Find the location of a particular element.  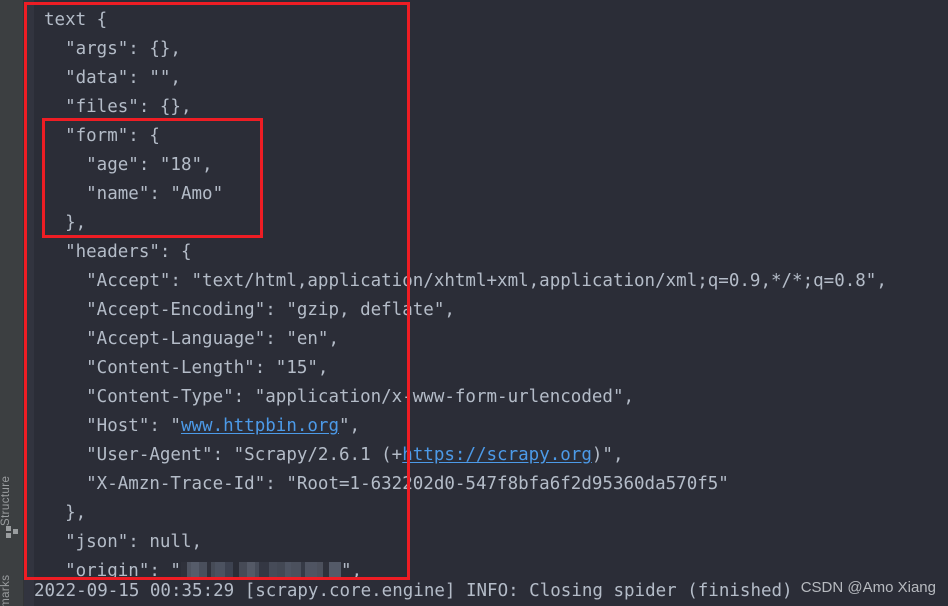

console-hyperlink: https://scrapy.org is located at coordinates (497, 455).